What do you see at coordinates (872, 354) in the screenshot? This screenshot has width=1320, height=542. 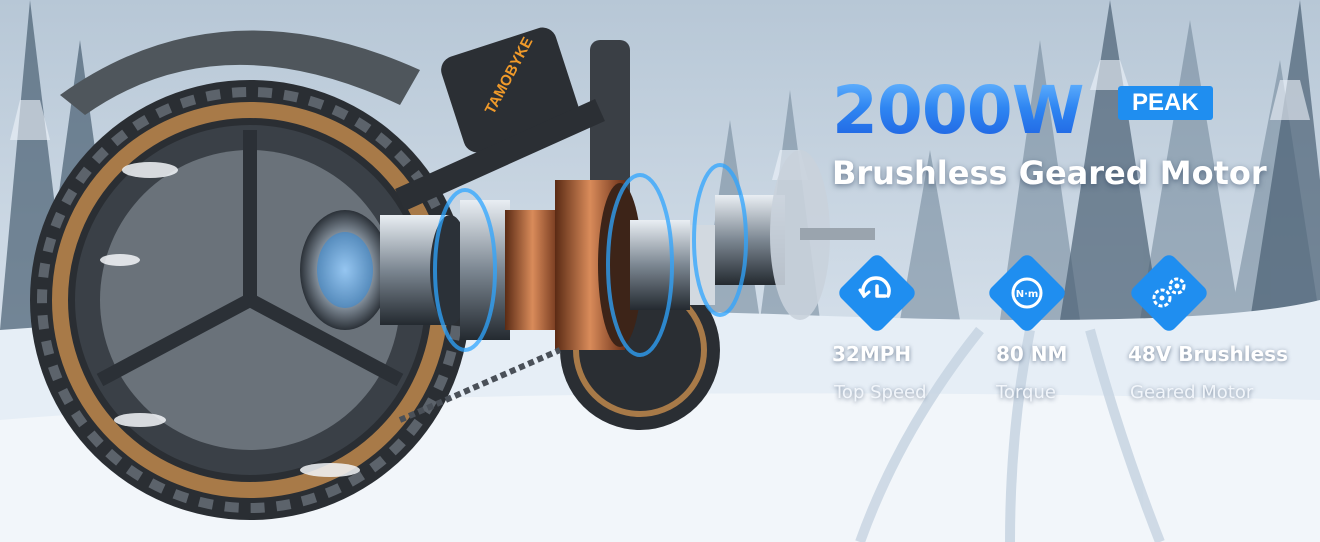 I see `feature-value: 32MPH` at bounding box center [872, 354].